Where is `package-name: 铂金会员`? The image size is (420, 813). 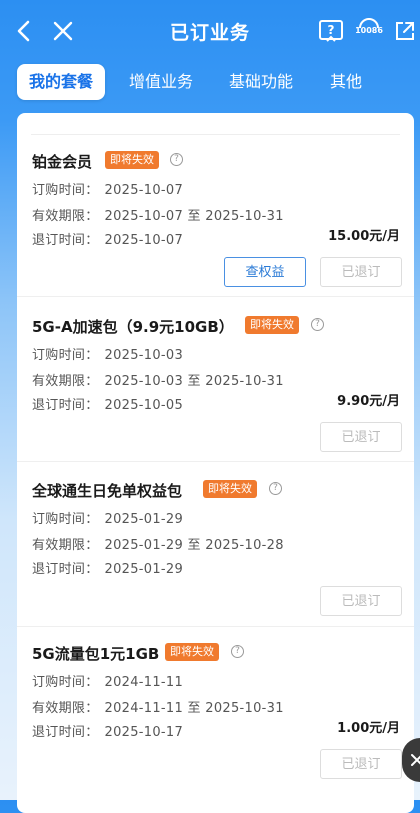
package-name: 铂金会员 is located at coordinates (62, 162).